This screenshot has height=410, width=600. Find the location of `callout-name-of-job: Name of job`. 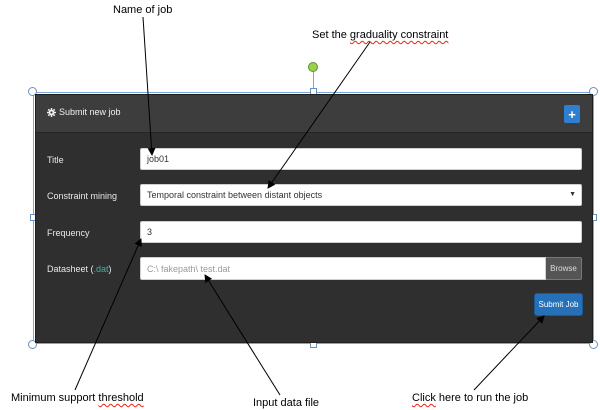

callout-name-of-job: Name of job is located at coordinates (143, 10).